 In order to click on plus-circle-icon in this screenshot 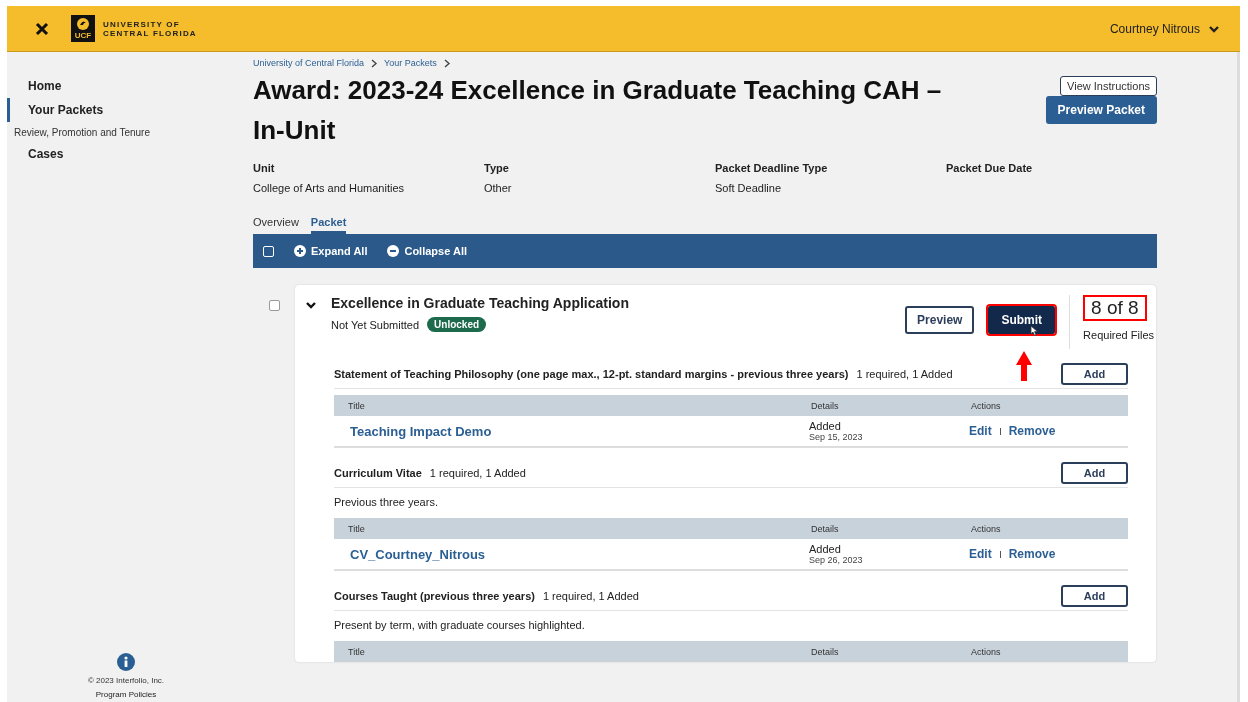, I will do `click(300, 251)`.